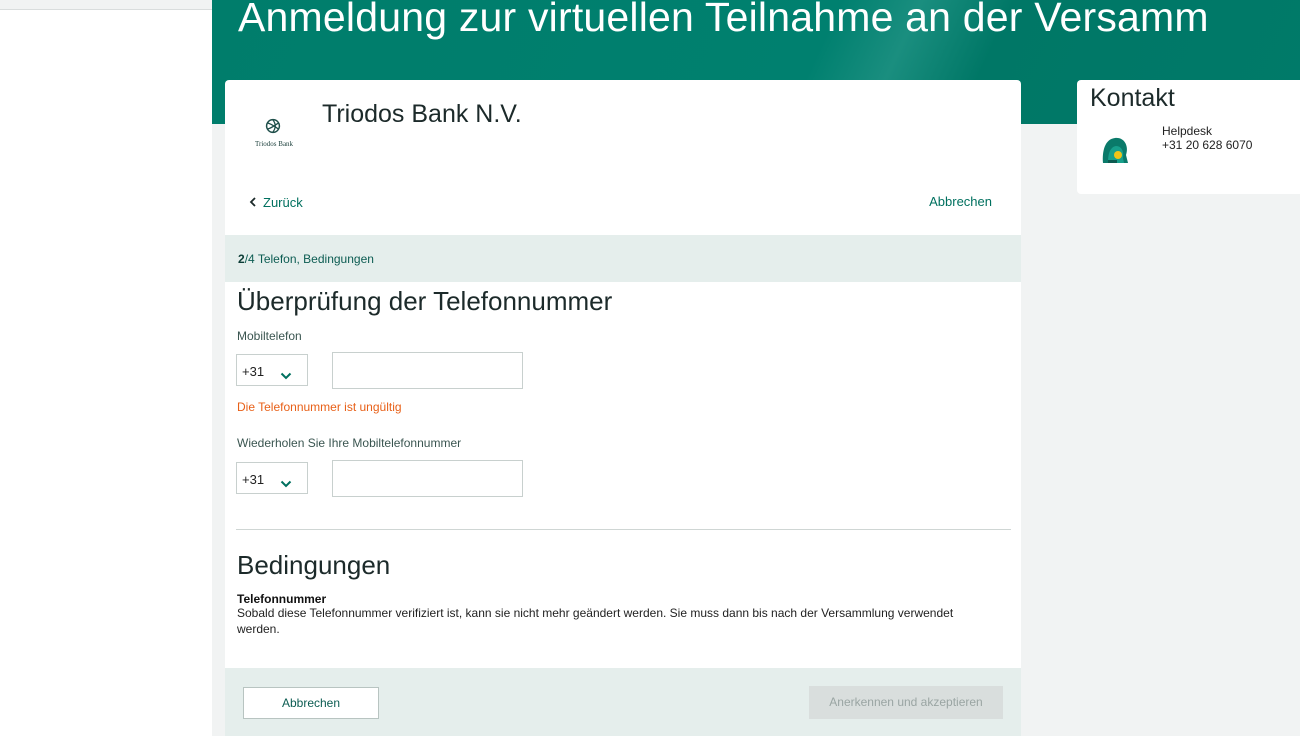 The width and height of the screenshot is (1300, 736). I want to click on phone-error-message: Die Telefonnummer ist ungültig, so click(319, 407).